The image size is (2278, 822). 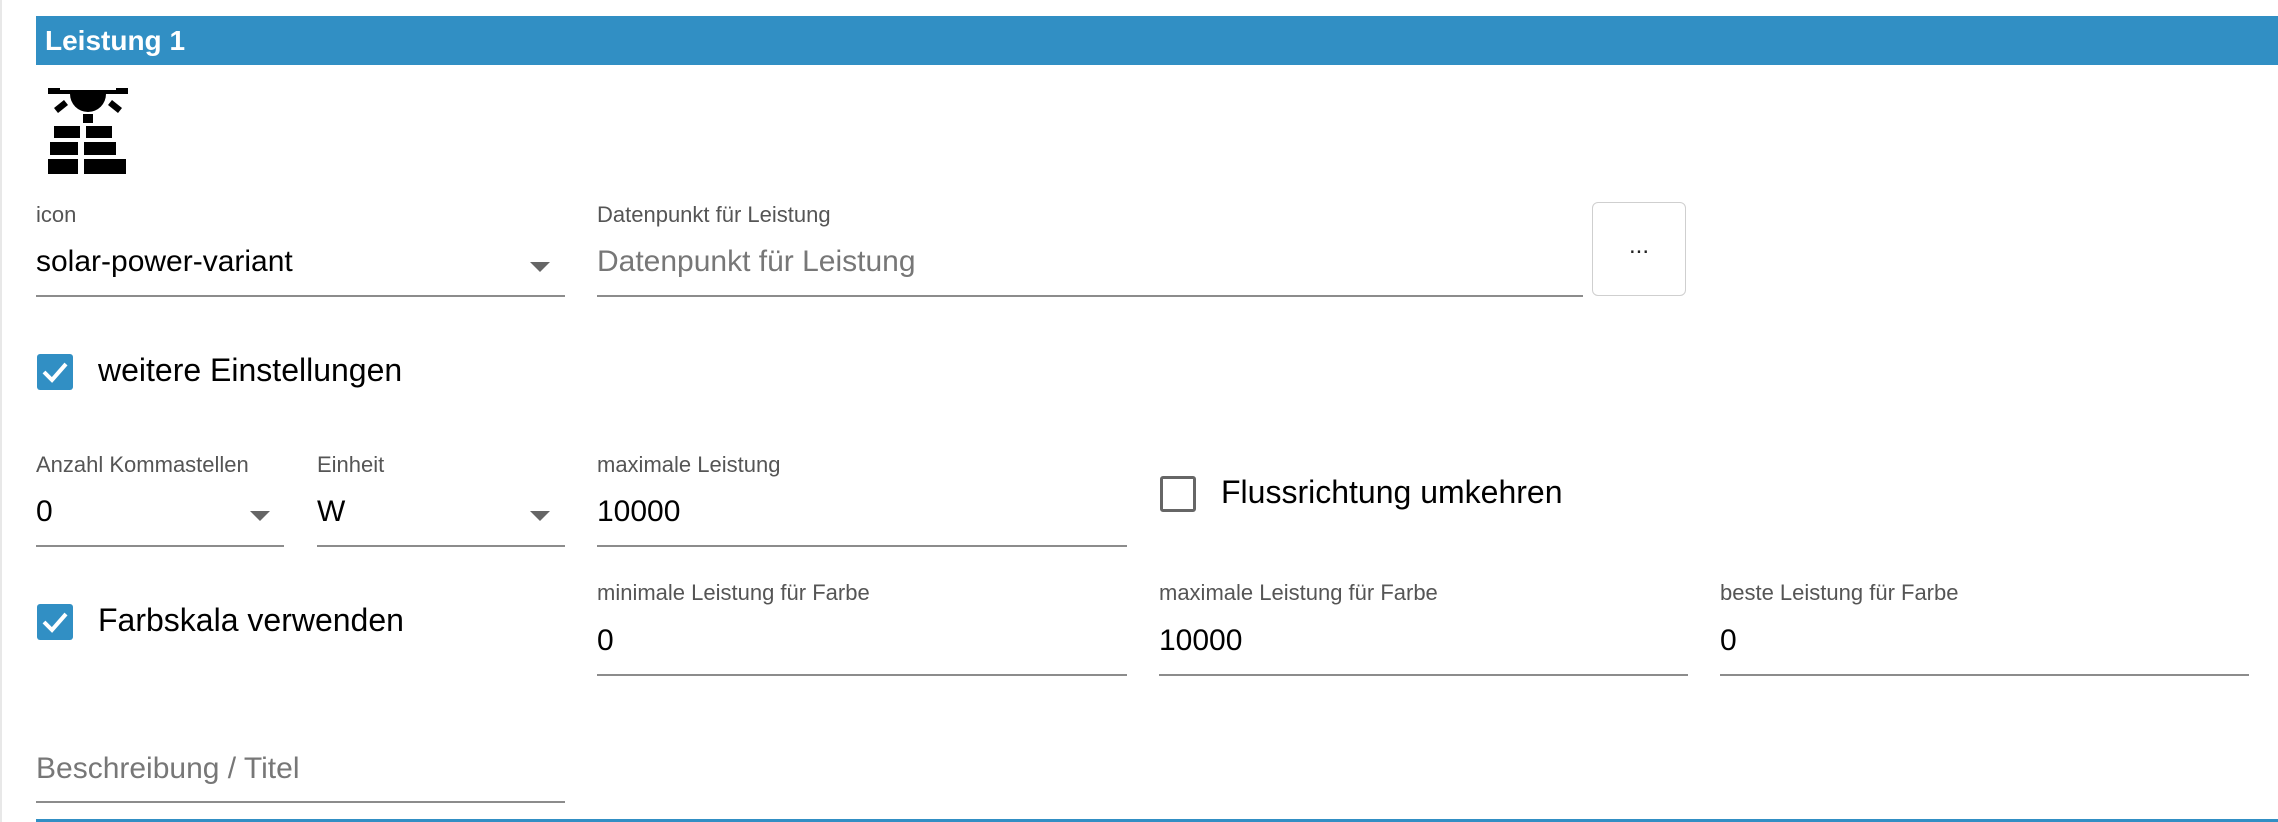 I want to click on panel-title: Leistung 1, so click(x=115, y=40).